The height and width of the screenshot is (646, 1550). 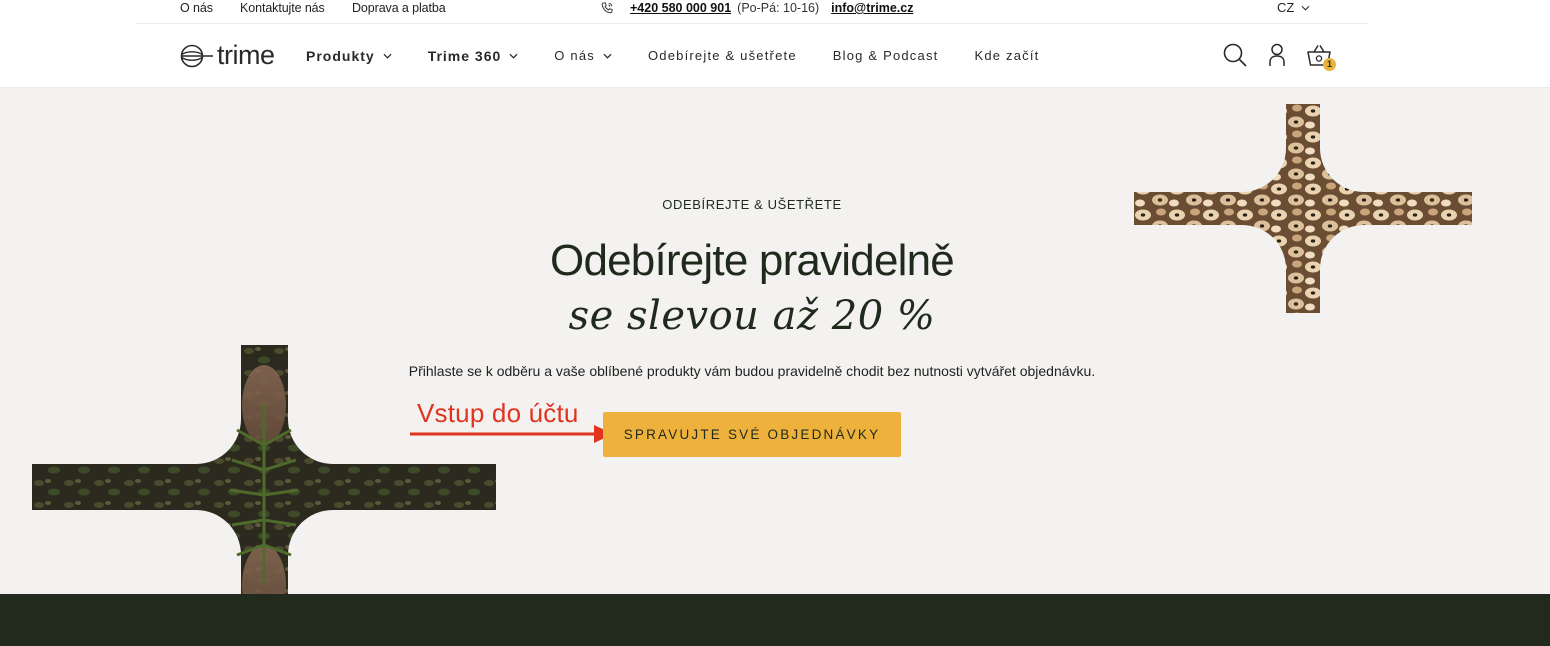 I want to click on nav-item-label: O nás, so click(x=574, y=55).